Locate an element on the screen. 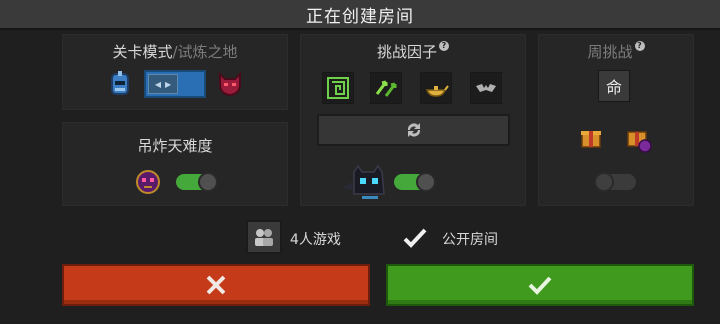 The width and height of the screenshot is (720, 324). challenge-factors-title: 挑战因子? is located at coordinates (413, 51).